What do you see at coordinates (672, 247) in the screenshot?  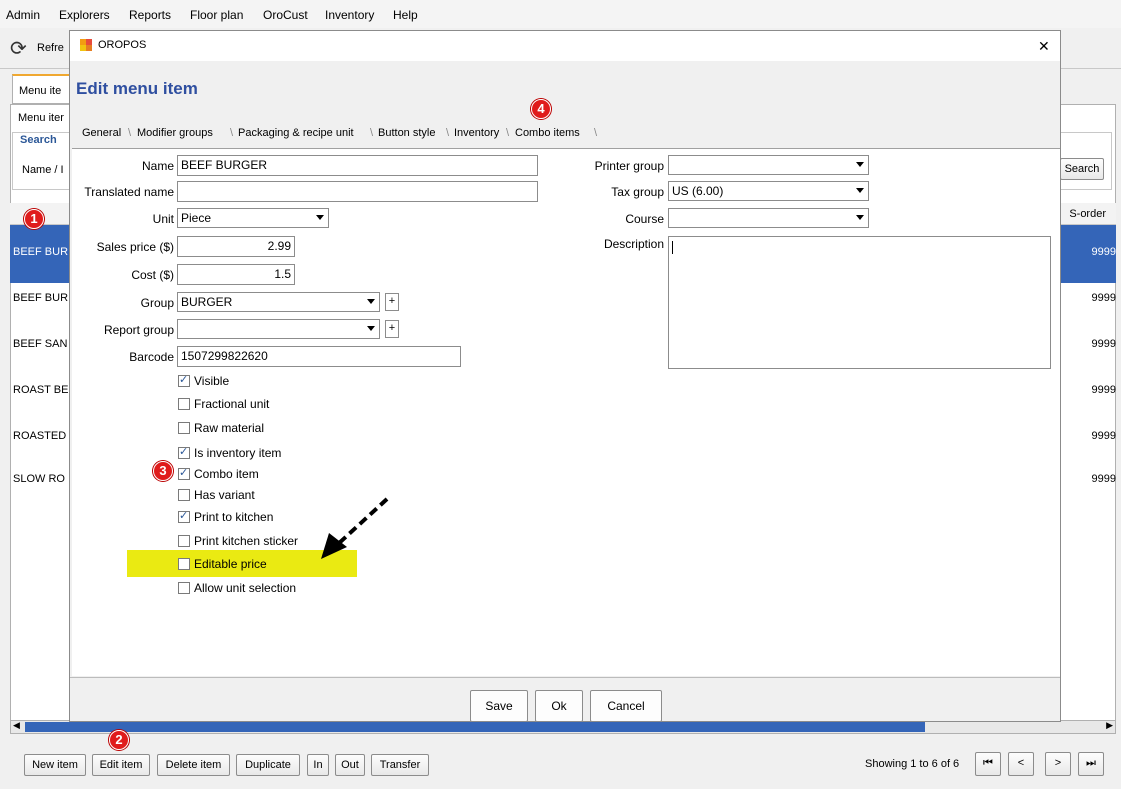 I see `text-cursor` at bounding box center [672, 247].